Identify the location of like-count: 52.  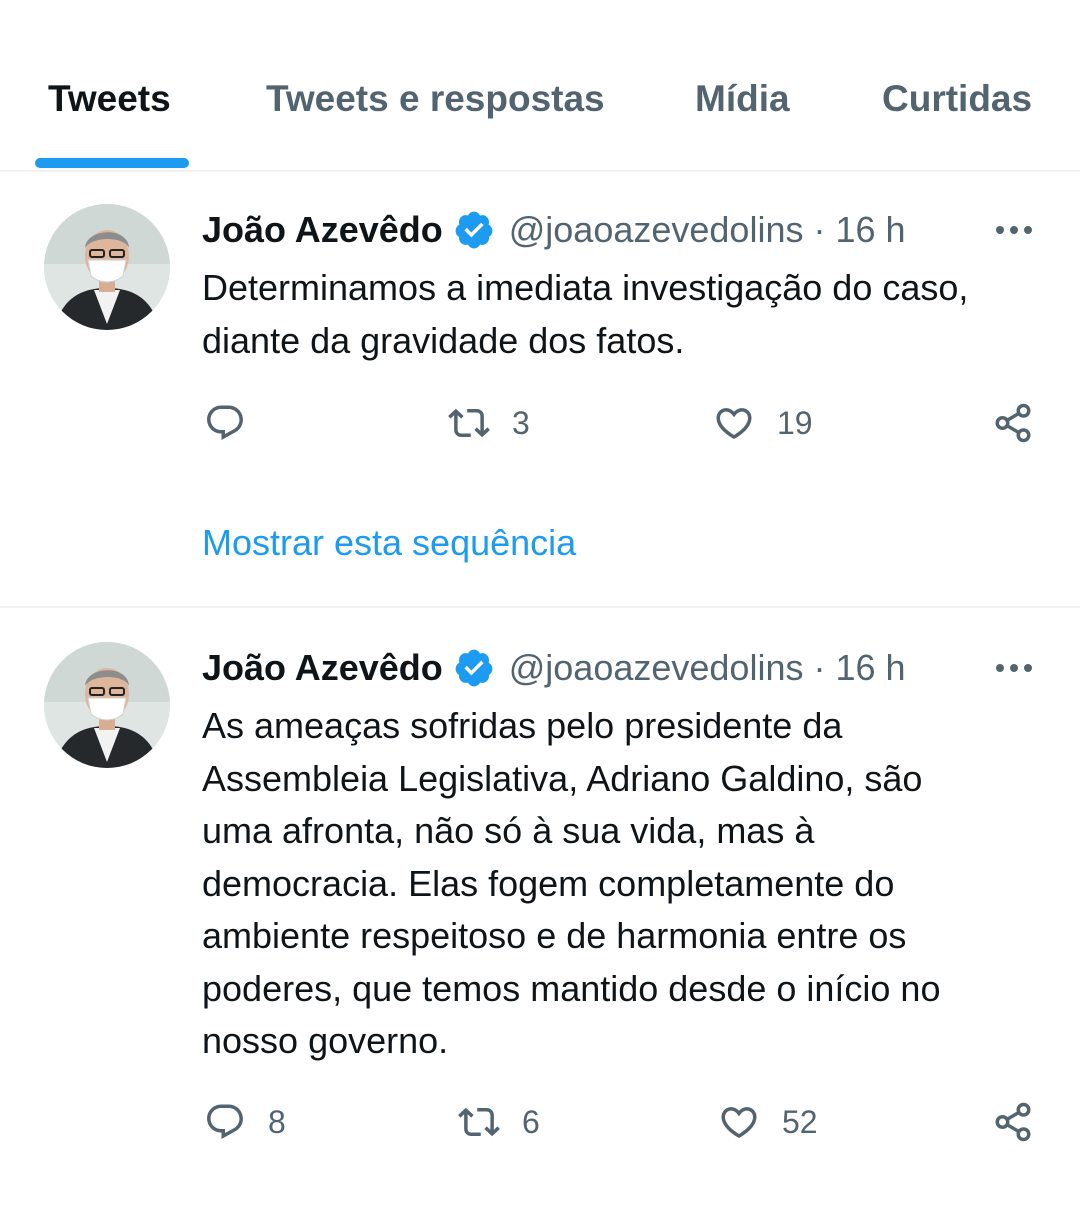
(800, 1121).